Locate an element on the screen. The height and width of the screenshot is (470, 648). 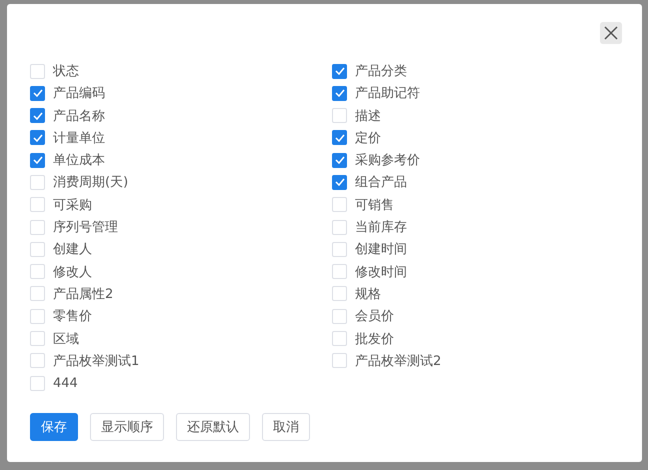
column-label: 零售价 is located at coordinates (72, 317).